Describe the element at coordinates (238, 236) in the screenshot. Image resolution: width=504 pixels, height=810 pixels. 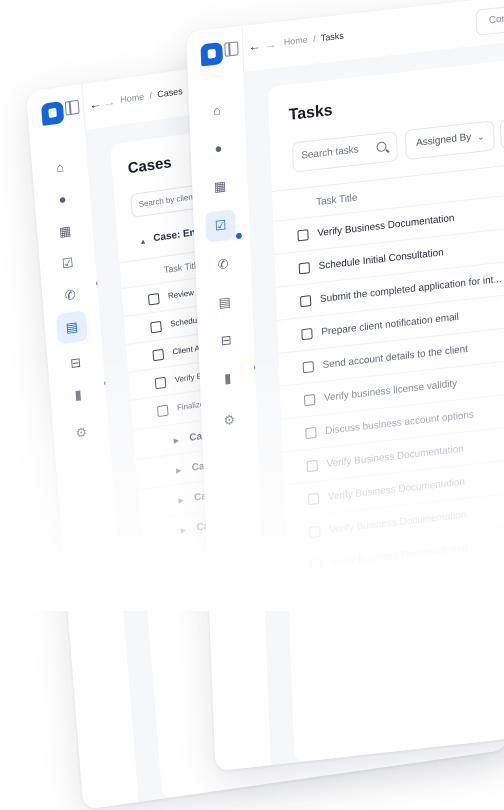
I see `notification-dot` at that location.